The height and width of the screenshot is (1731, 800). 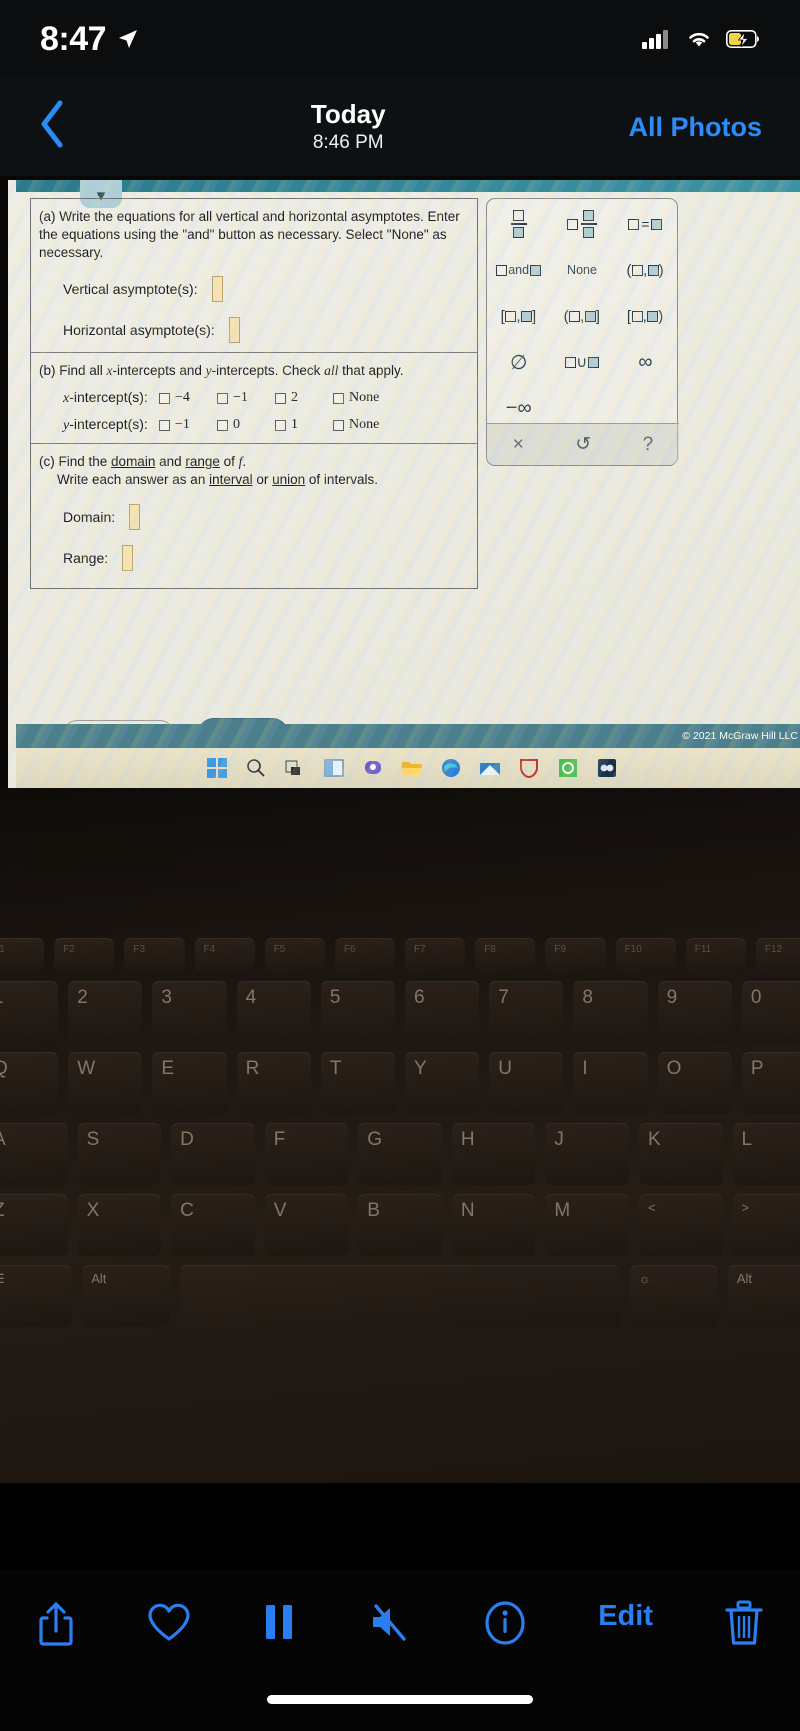 What do you see at coordinates (607, 768) in the screenshot?
I see `word-icon` at bounding box center [607, 768].